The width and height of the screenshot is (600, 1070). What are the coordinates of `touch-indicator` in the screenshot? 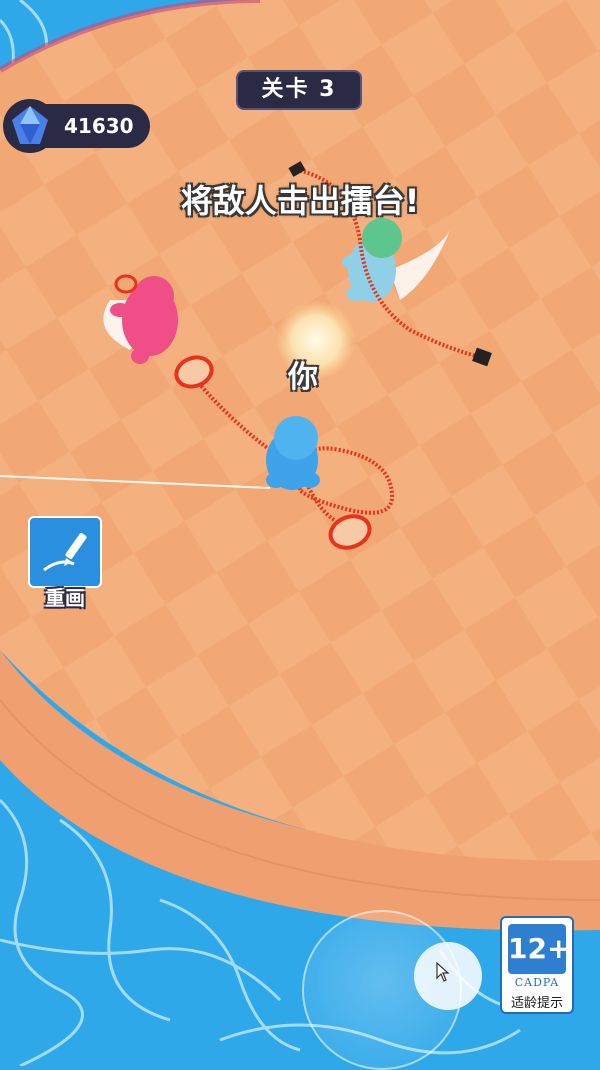 It's located at (448, 976).